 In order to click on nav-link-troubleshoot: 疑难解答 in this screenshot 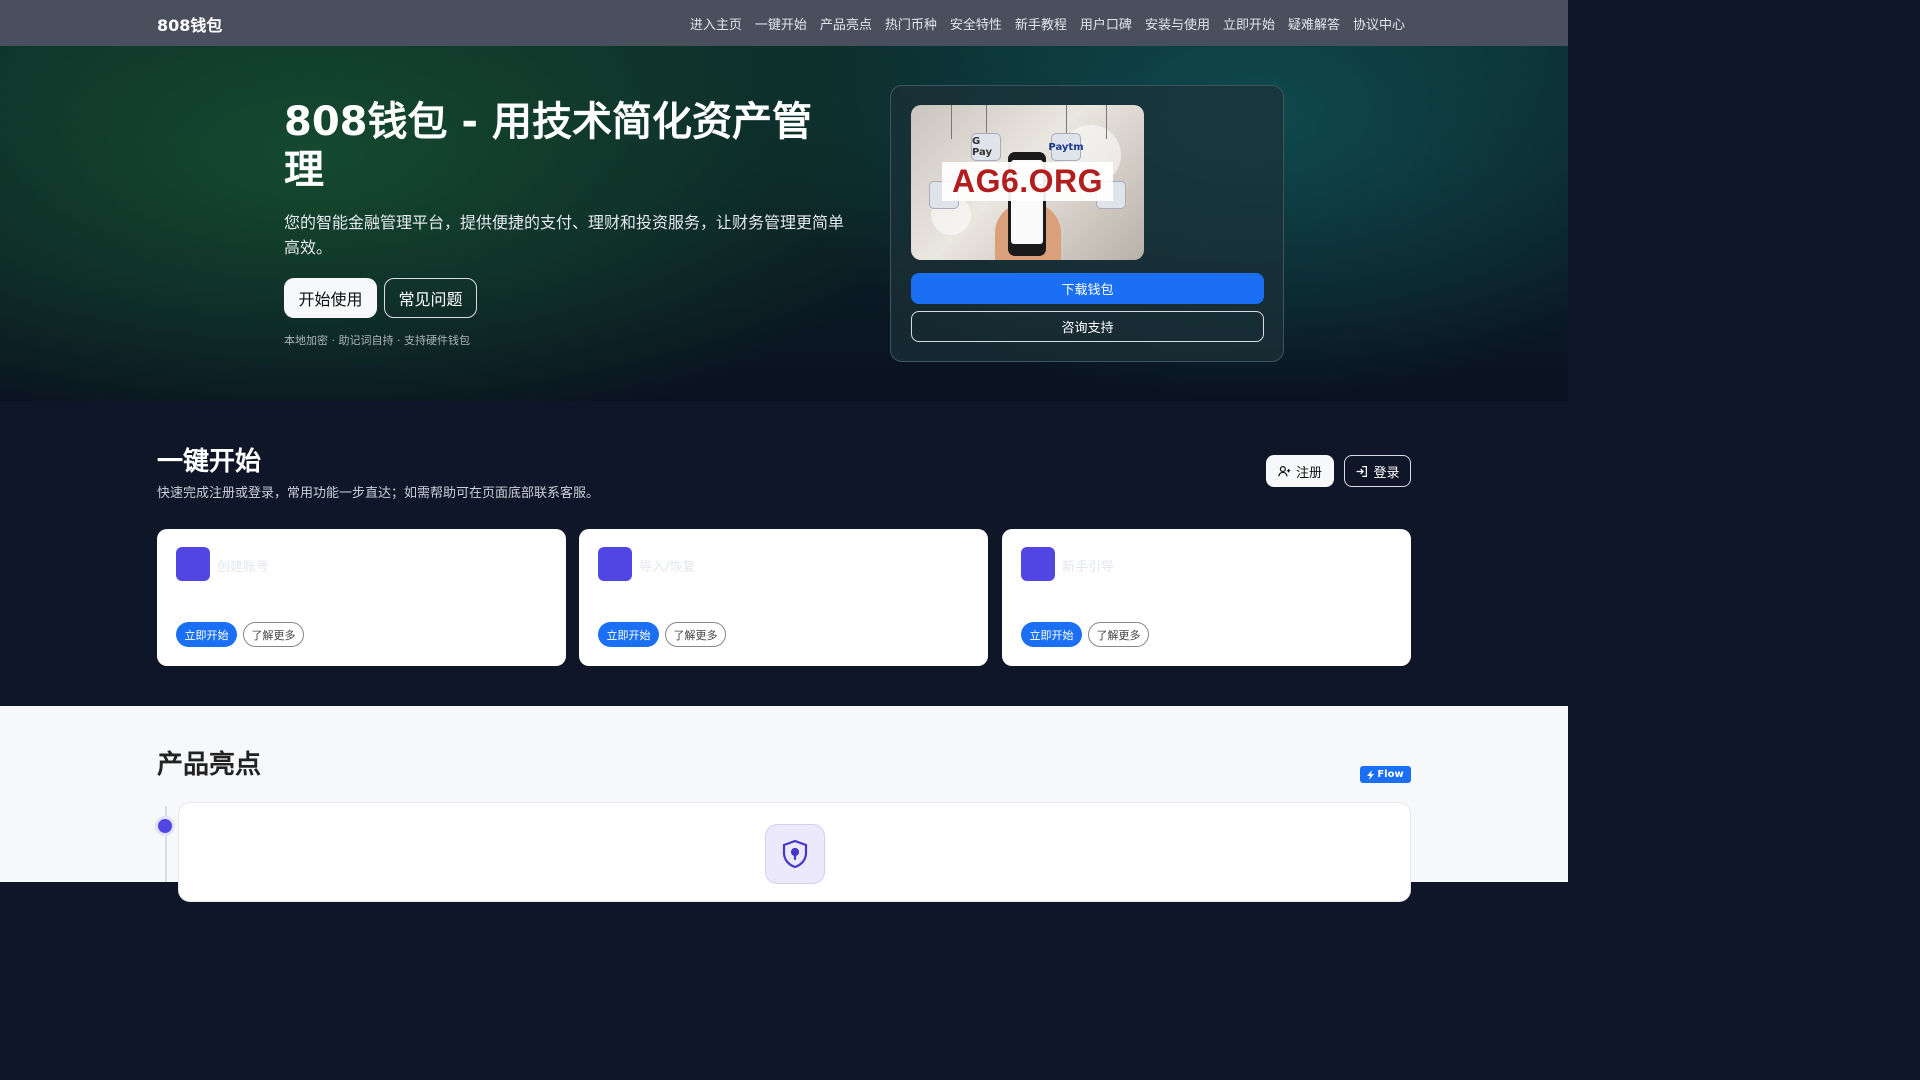, I will do `click(1314, 23)`.